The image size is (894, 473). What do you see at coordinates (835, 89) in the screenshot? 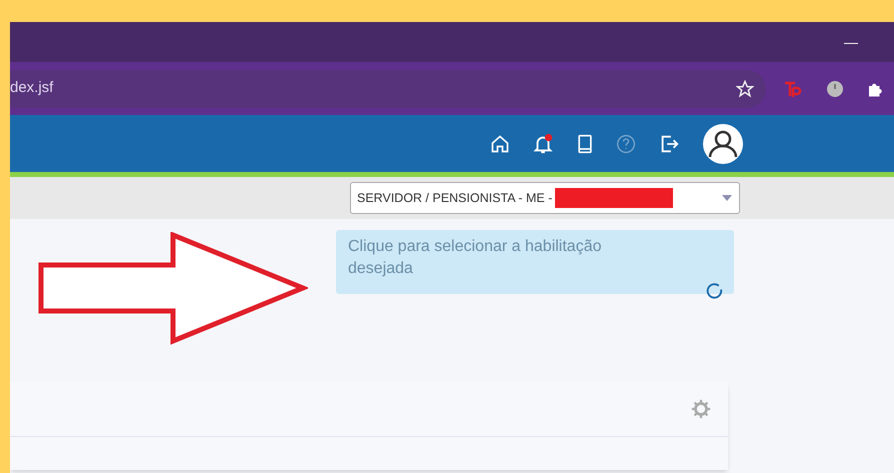
I see `extension-icon` at bounding box center [835, 89].